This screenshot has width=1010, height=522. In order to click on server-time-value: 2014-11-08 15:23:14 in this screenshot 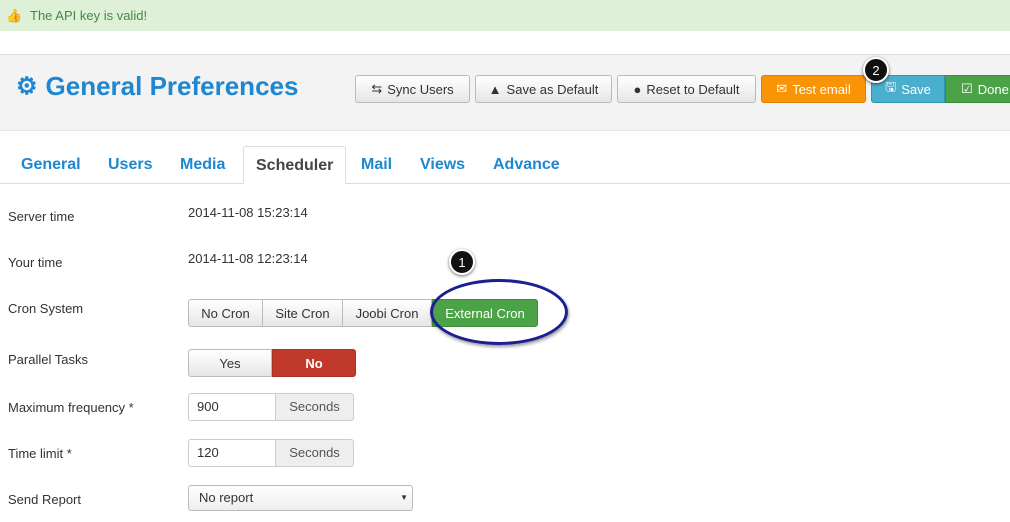, I will do `click(248, 212)`.